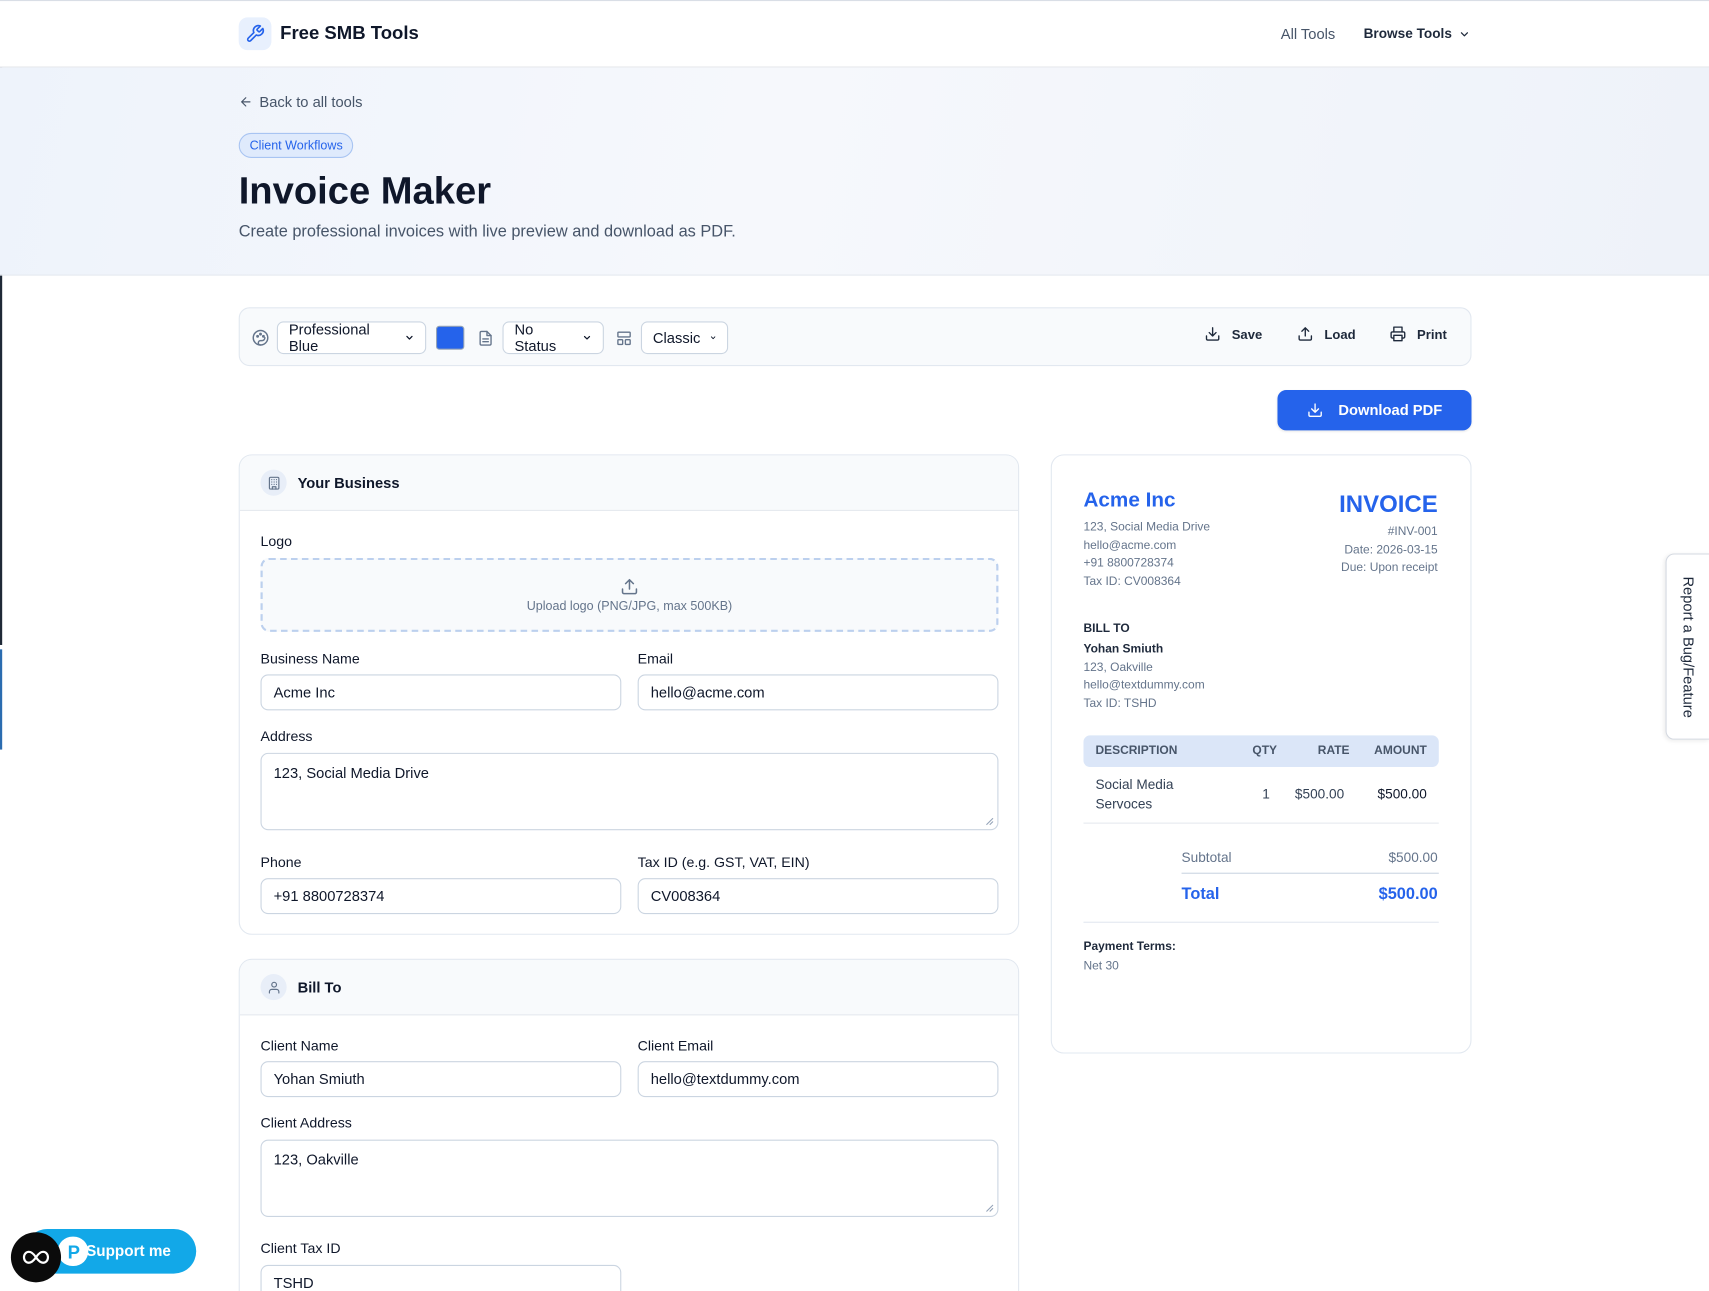 Image resolution: width=1709 pixels, height=1291 pixels. What do you see at coordinates (281, 862) in the screenshot?
I see `phone-label: Phone` at bounding box center [281, 862].